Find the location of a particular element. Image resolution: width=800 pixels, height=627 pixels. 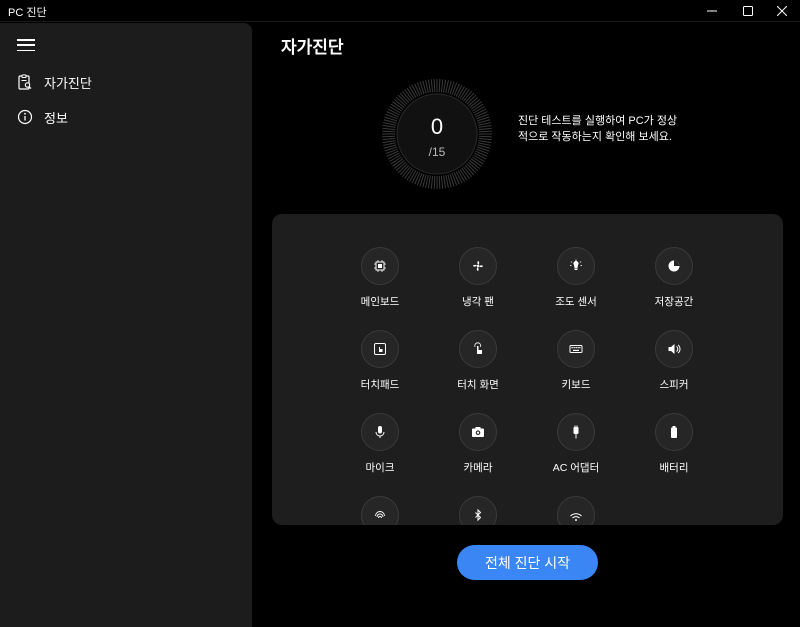

score-gauge: 0 /15 is located at coordinates (437, 134).